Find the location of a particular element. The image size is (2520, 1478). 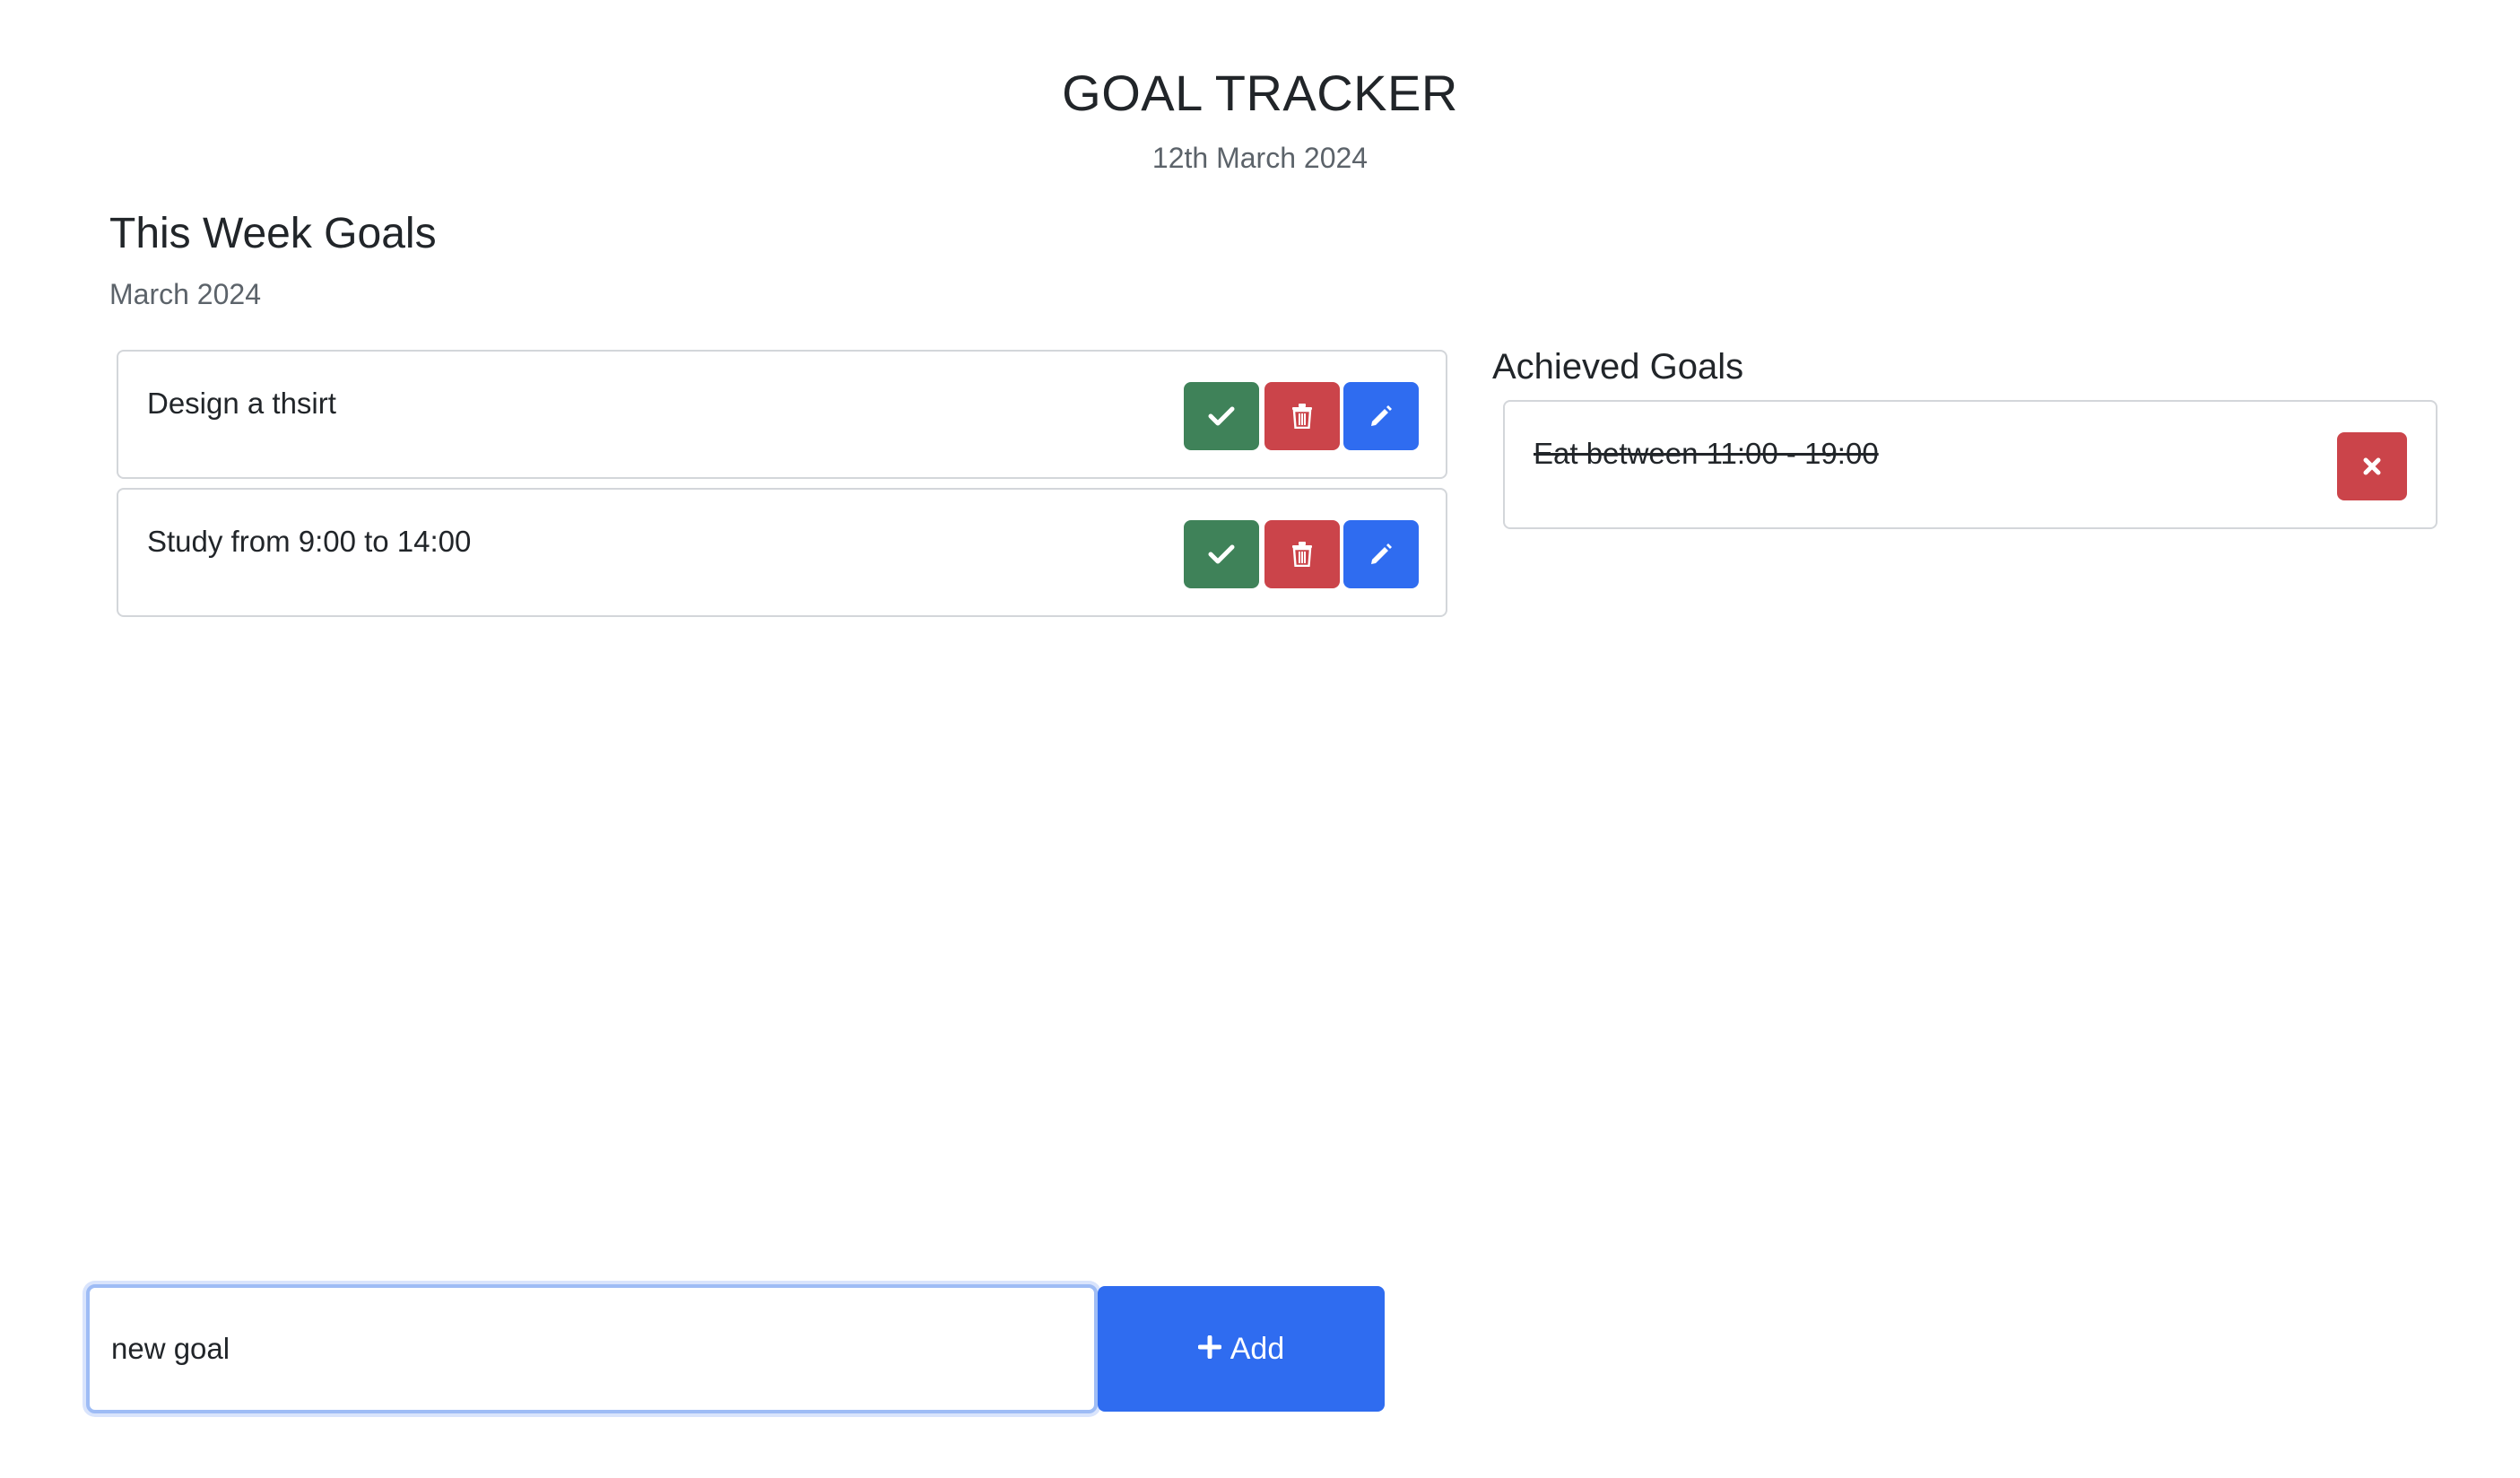

new-goal-input is located at coordinates (592, 1348).